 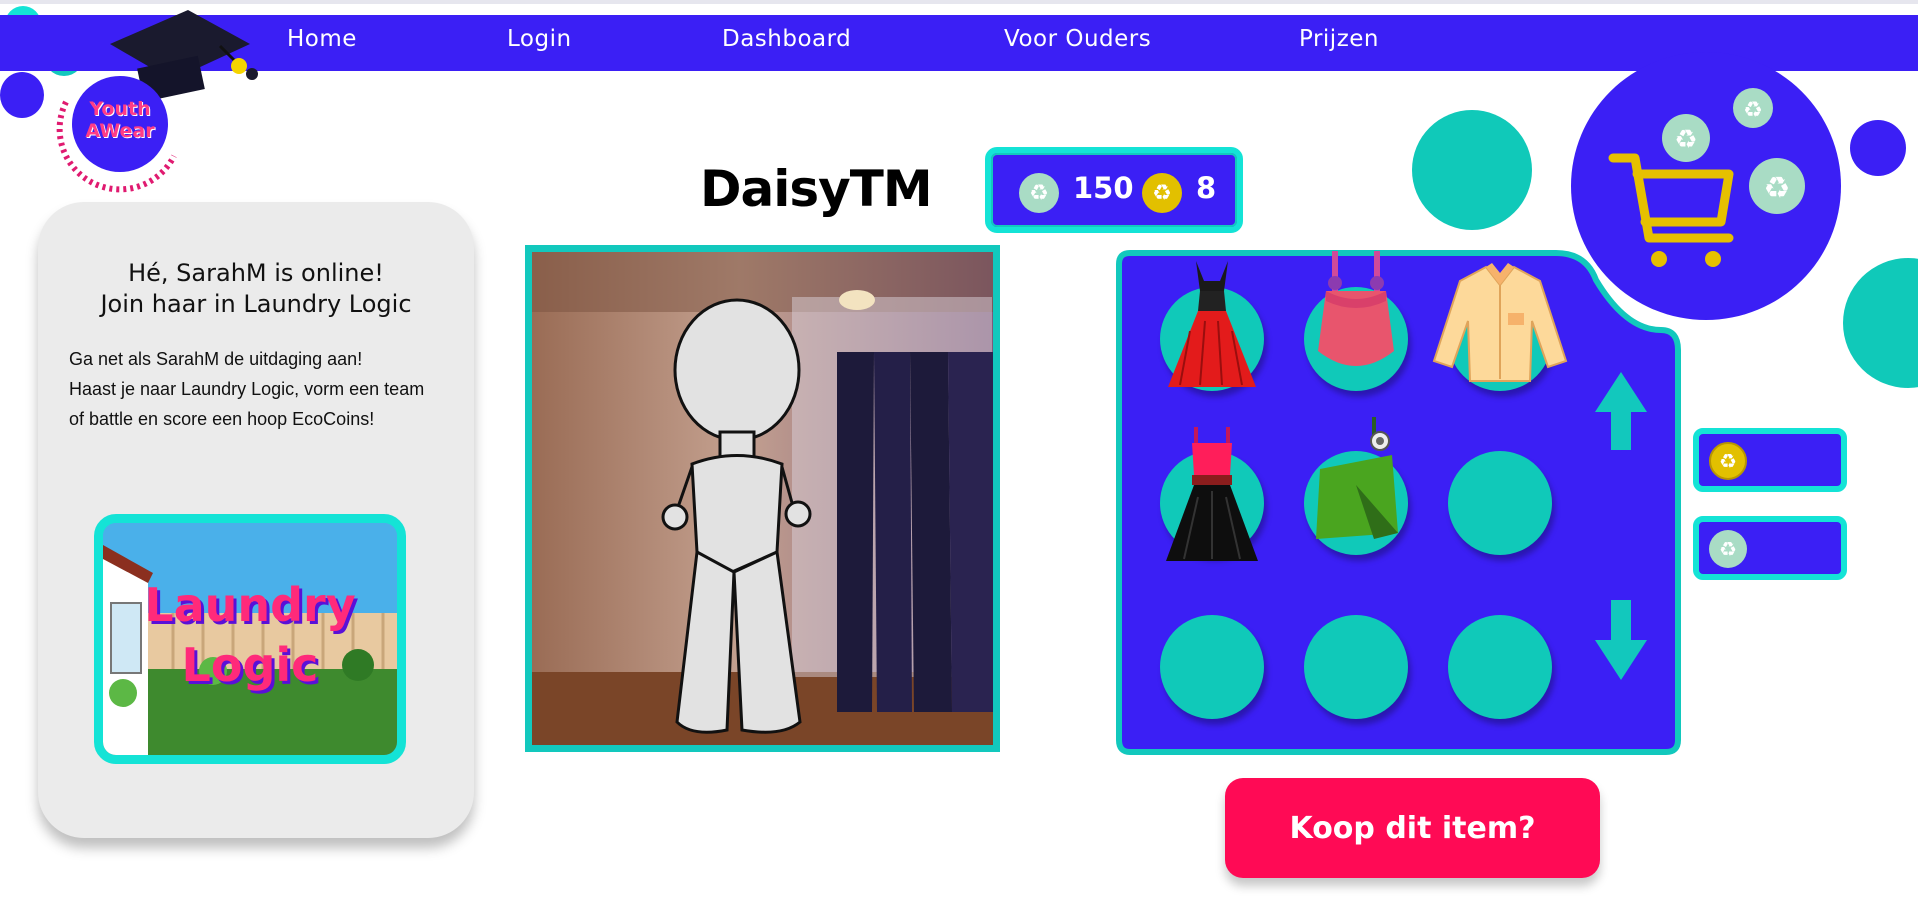 I want to click on wardrobe-slot-green-top, so click(x=1356, y=486).